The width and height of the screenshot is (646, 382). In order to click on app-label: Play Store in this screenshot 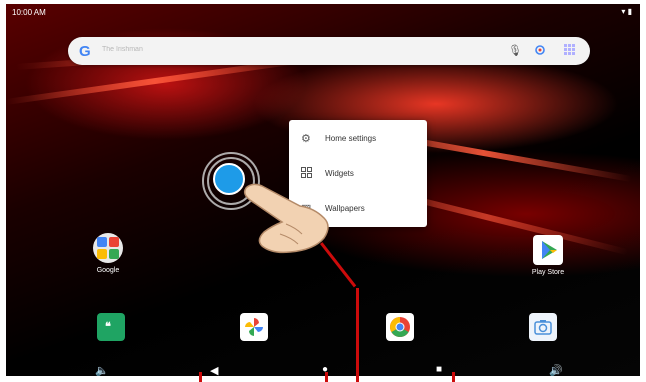, I will do `click(548, 272)`.